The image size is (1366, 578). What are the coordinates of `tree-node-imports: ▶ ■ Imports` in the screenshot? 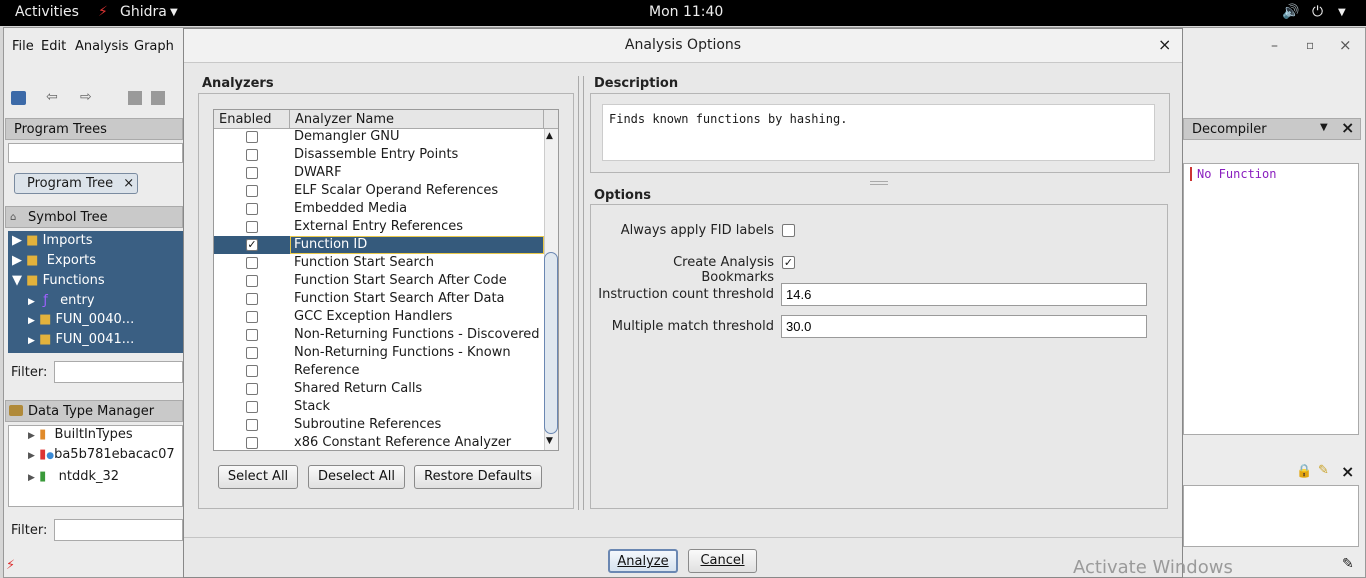 It's located at (52, 241).